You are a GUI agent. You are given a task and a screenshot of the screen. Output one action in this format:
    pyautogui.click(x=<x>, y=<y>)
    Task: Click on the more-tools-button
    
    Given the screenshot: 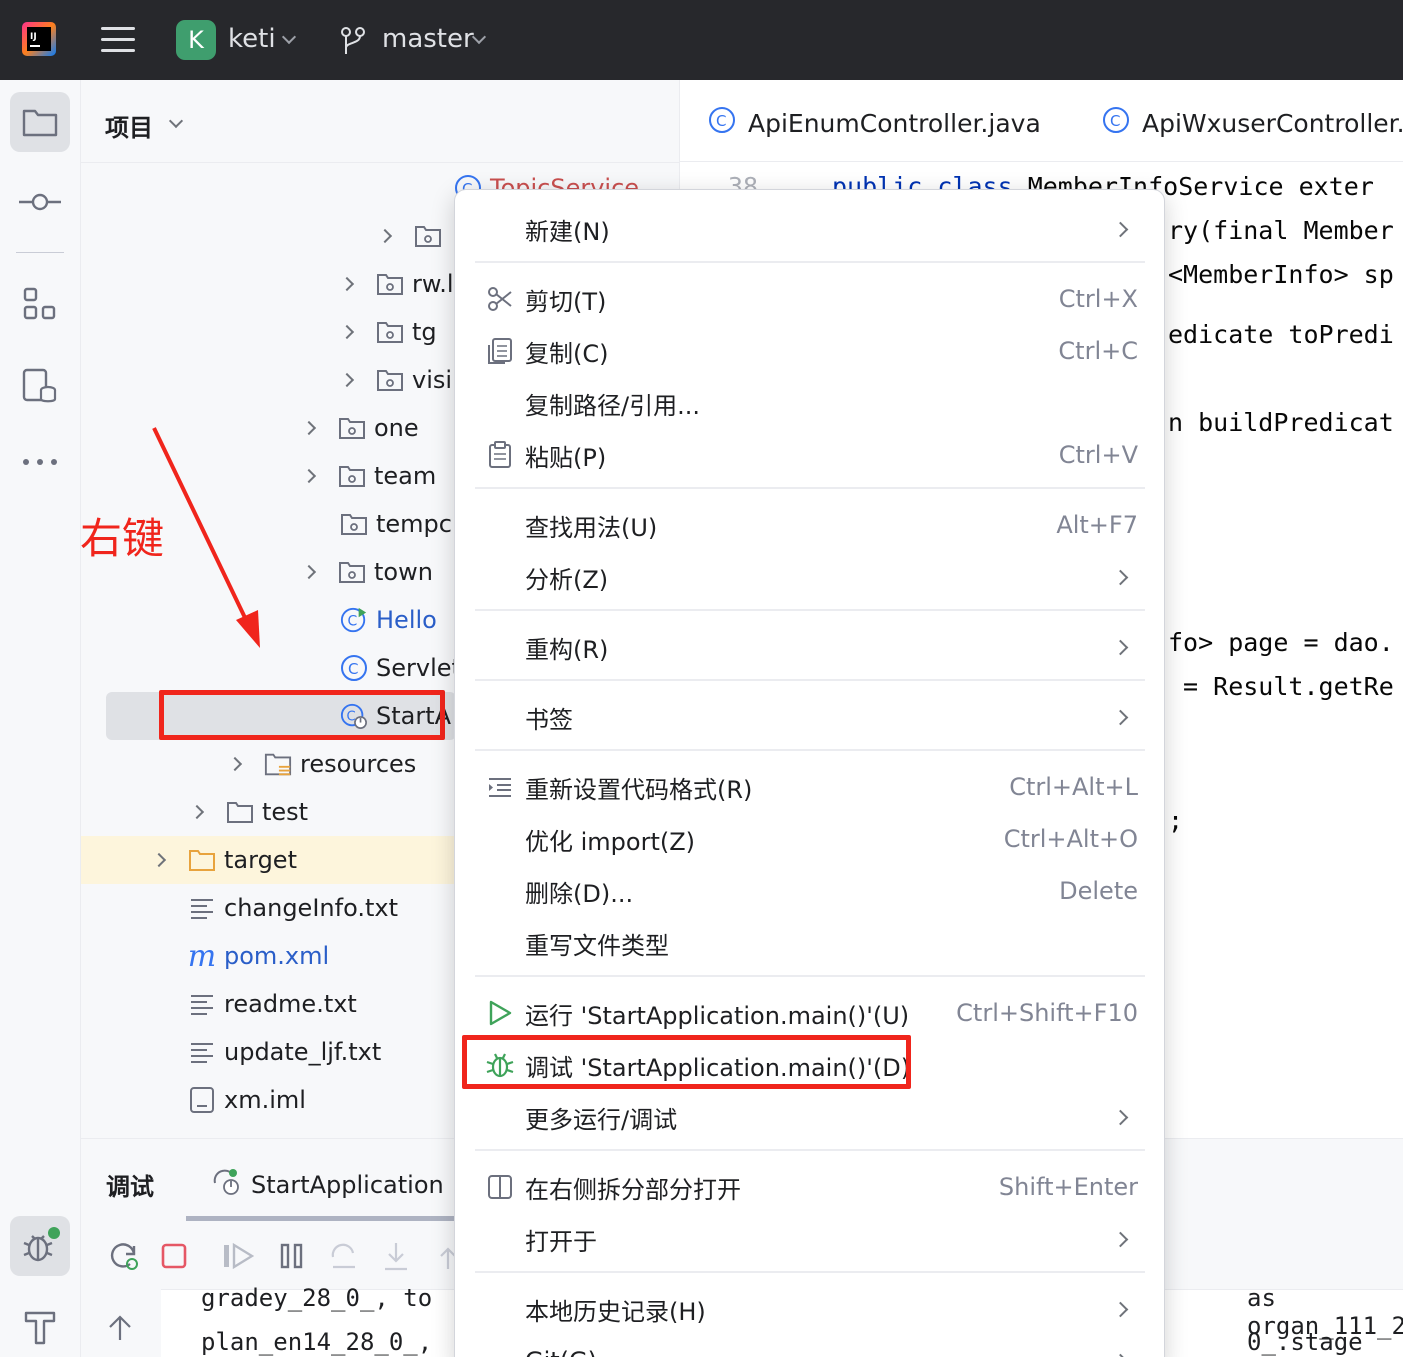 What is the action you would take?
    pyautogui.click(x=40, y=462)
    